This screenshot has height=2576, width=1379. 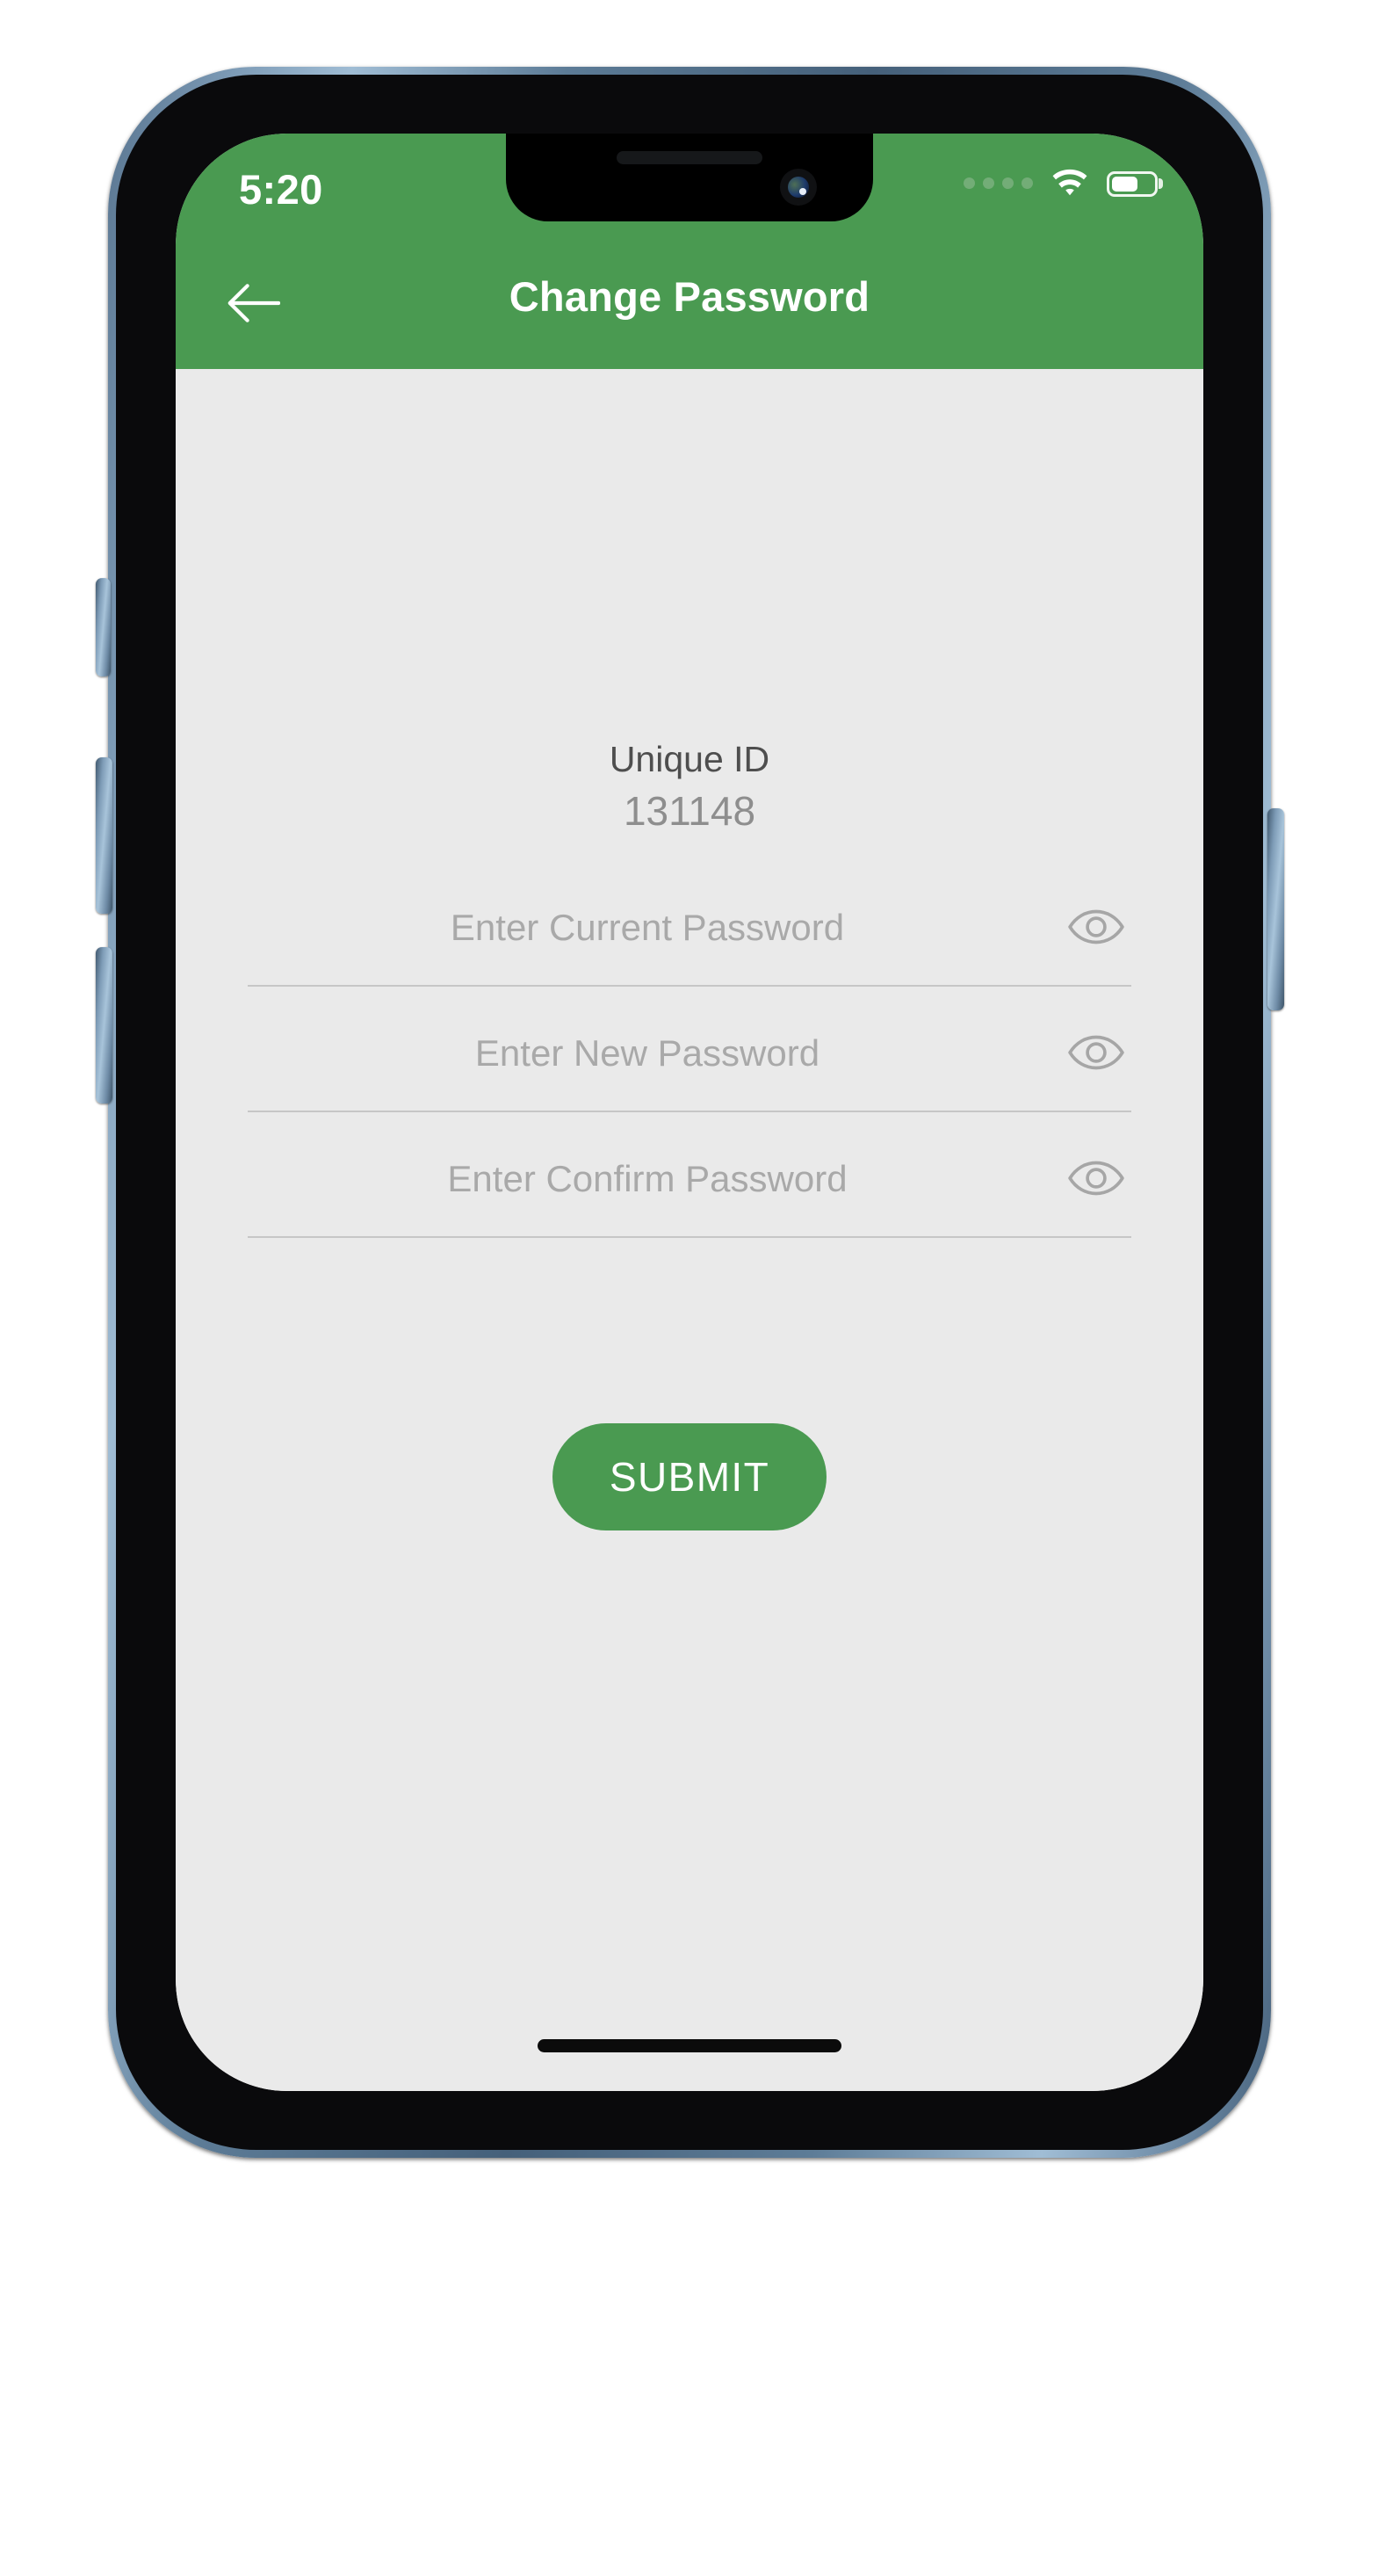 What do you see at coordinates (647, 1178) in the screenshot?
I see `confirm-password-placeholder: Enter Confirm Password` at bounding box center [647, 1178].